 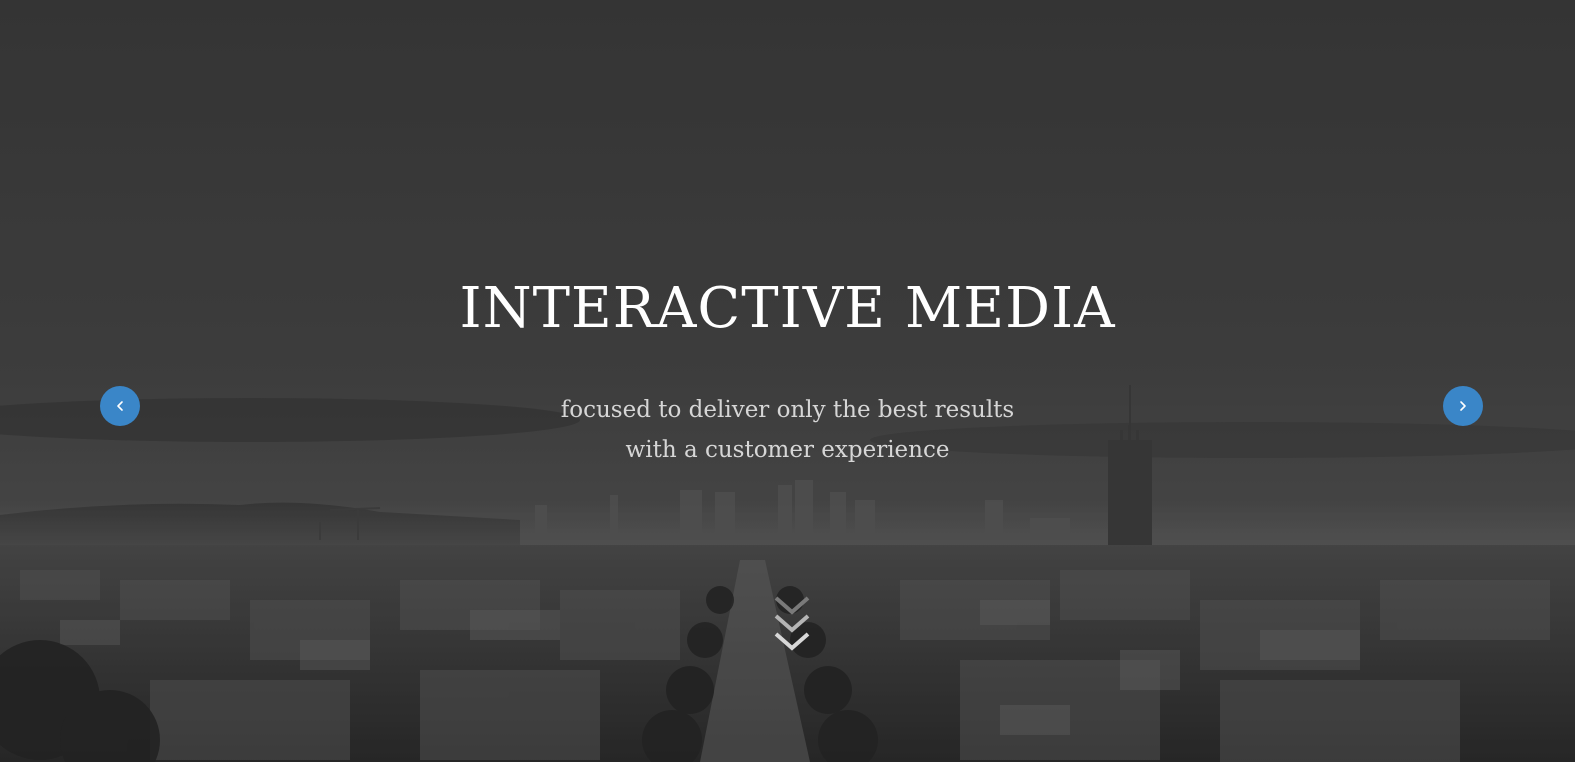 I want to click on double-chevron-down-icon, so click(x=792, y=623).